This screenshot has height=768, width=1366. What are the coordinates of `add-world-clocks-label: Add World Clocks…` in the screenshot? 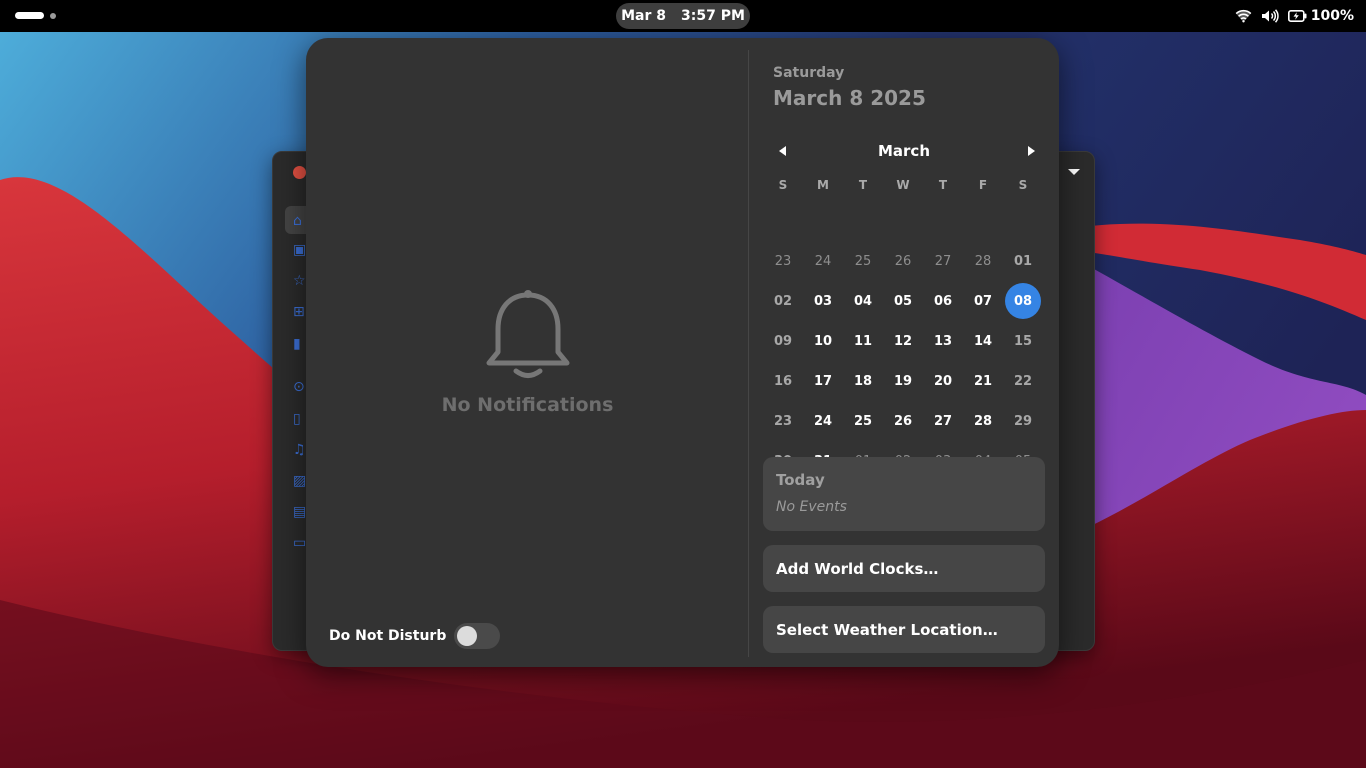 It's located at (857, 568).